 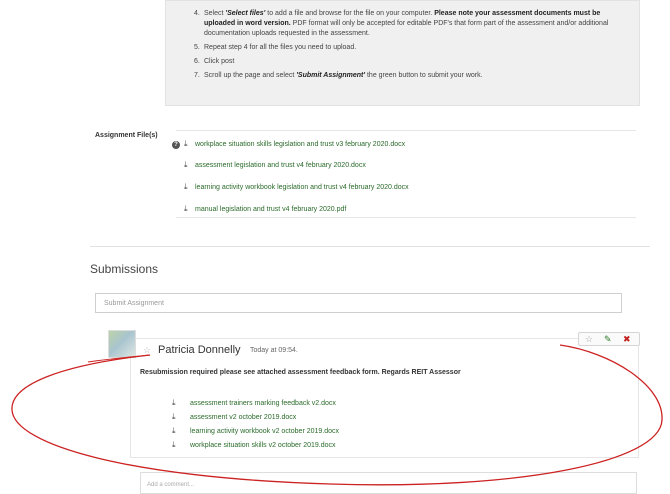 What do you see at coordinates (197, 13) in the screenshot?
I see `step-number: 4.` at bounding box center [197, 13].